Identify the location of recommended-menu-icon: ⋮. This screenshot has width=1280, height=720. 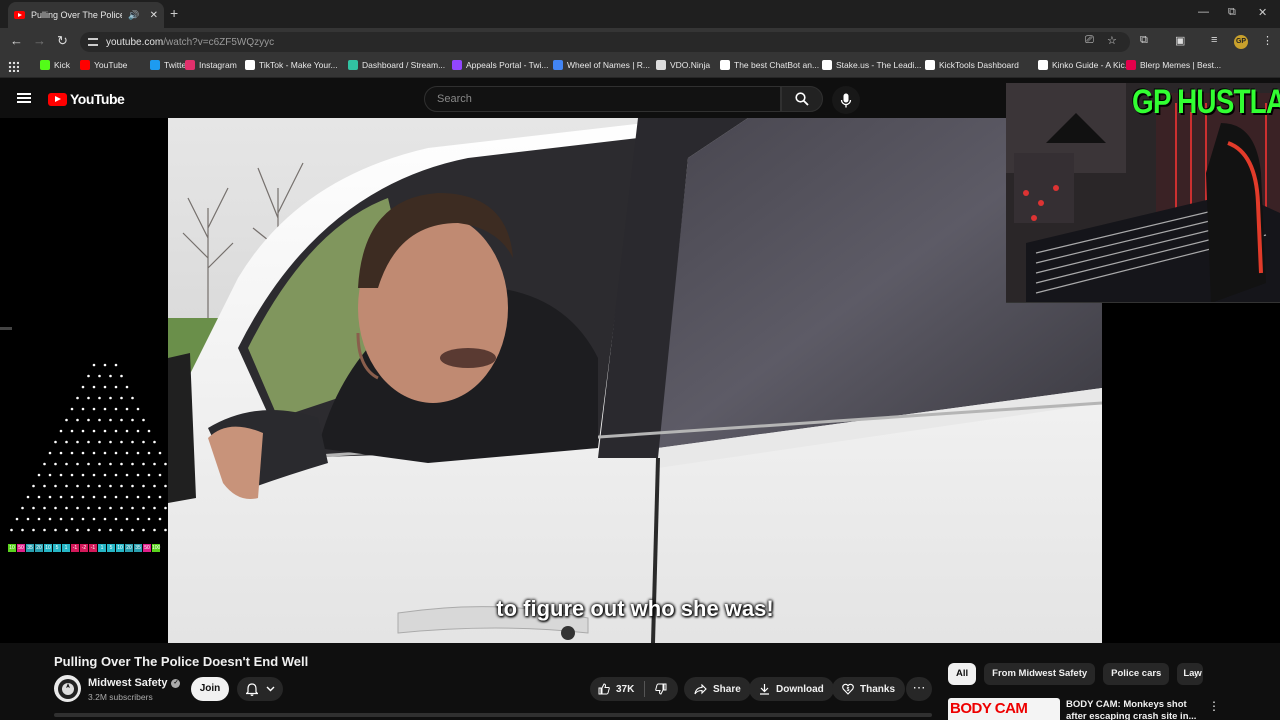
(1214, 706).